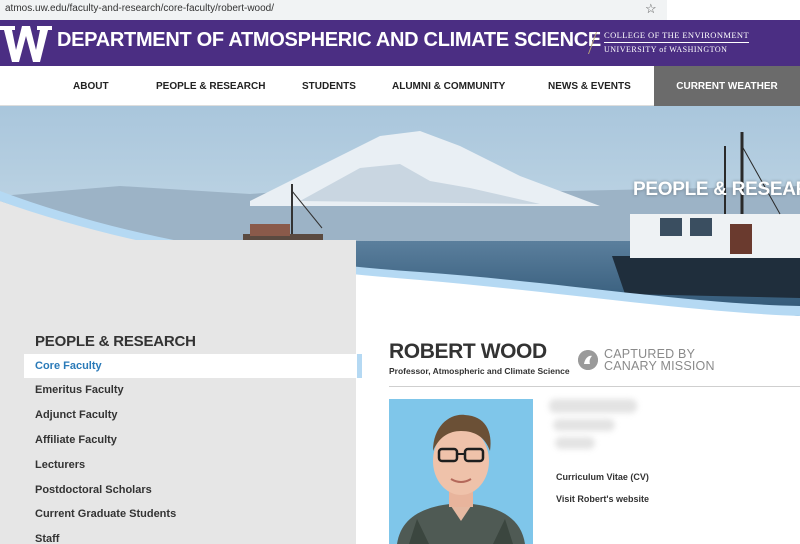  What do you see at coordinates (602, 499) in the screenshot?
I see `website-link: Visit Robert's website` at bounding box center [602, 499].